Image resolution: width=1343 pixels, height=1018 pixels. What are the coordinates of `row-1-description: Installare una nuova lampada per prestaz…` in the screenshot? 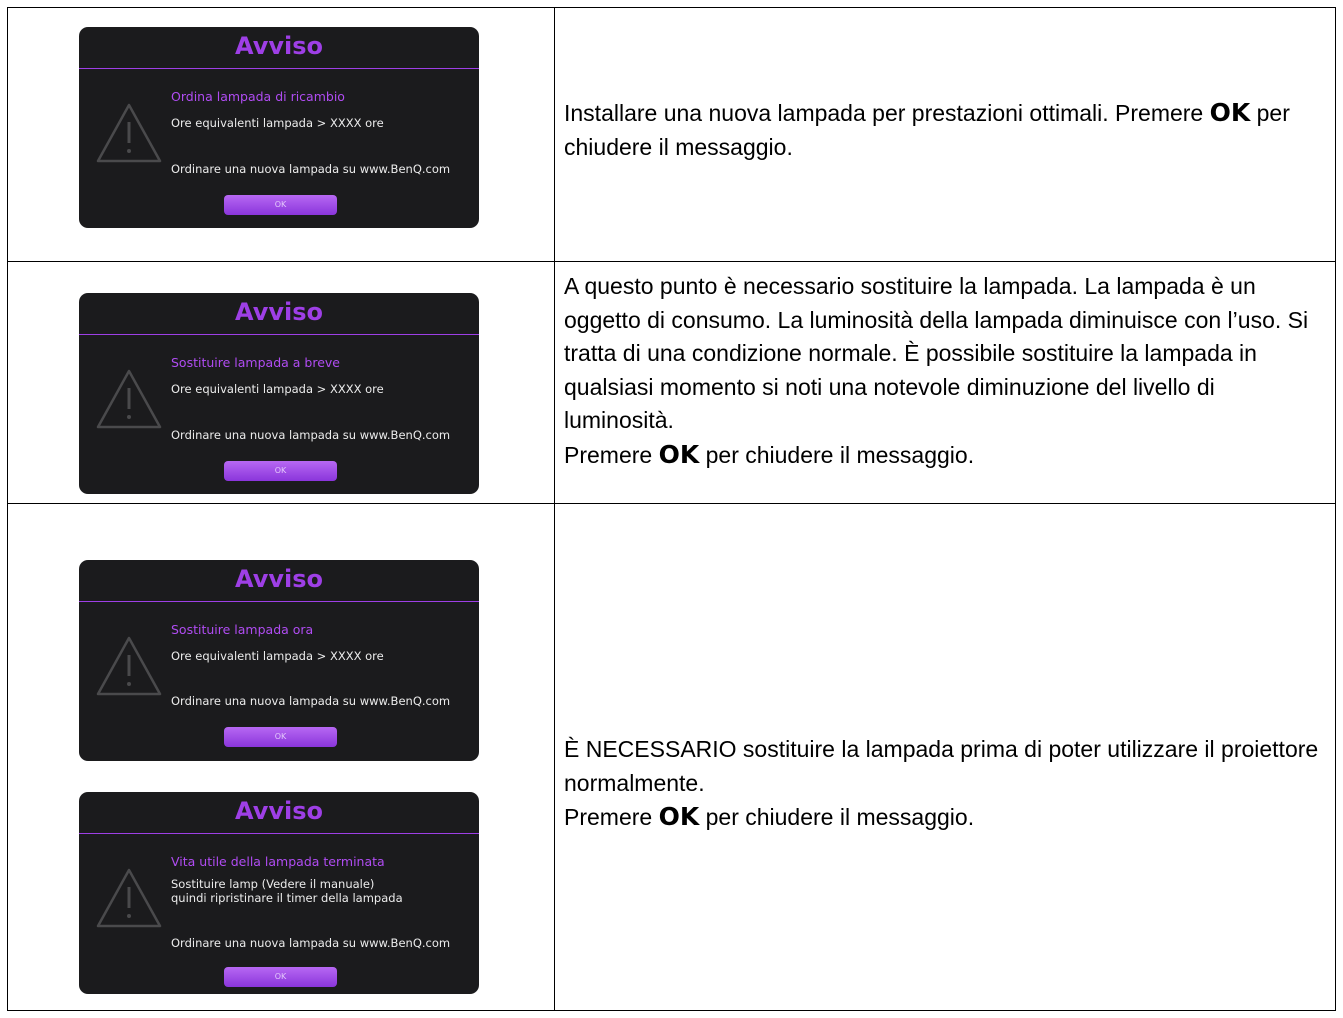 It's located at (944, 130).